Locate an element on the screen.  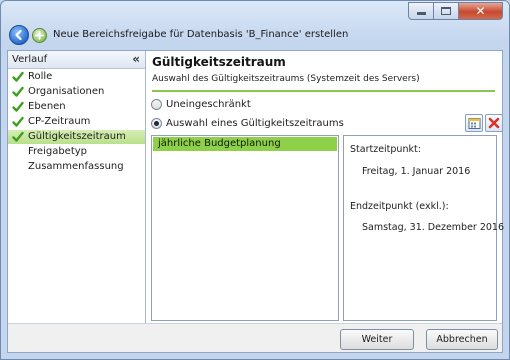
minimize-icon is located at coordinates (421, 13).